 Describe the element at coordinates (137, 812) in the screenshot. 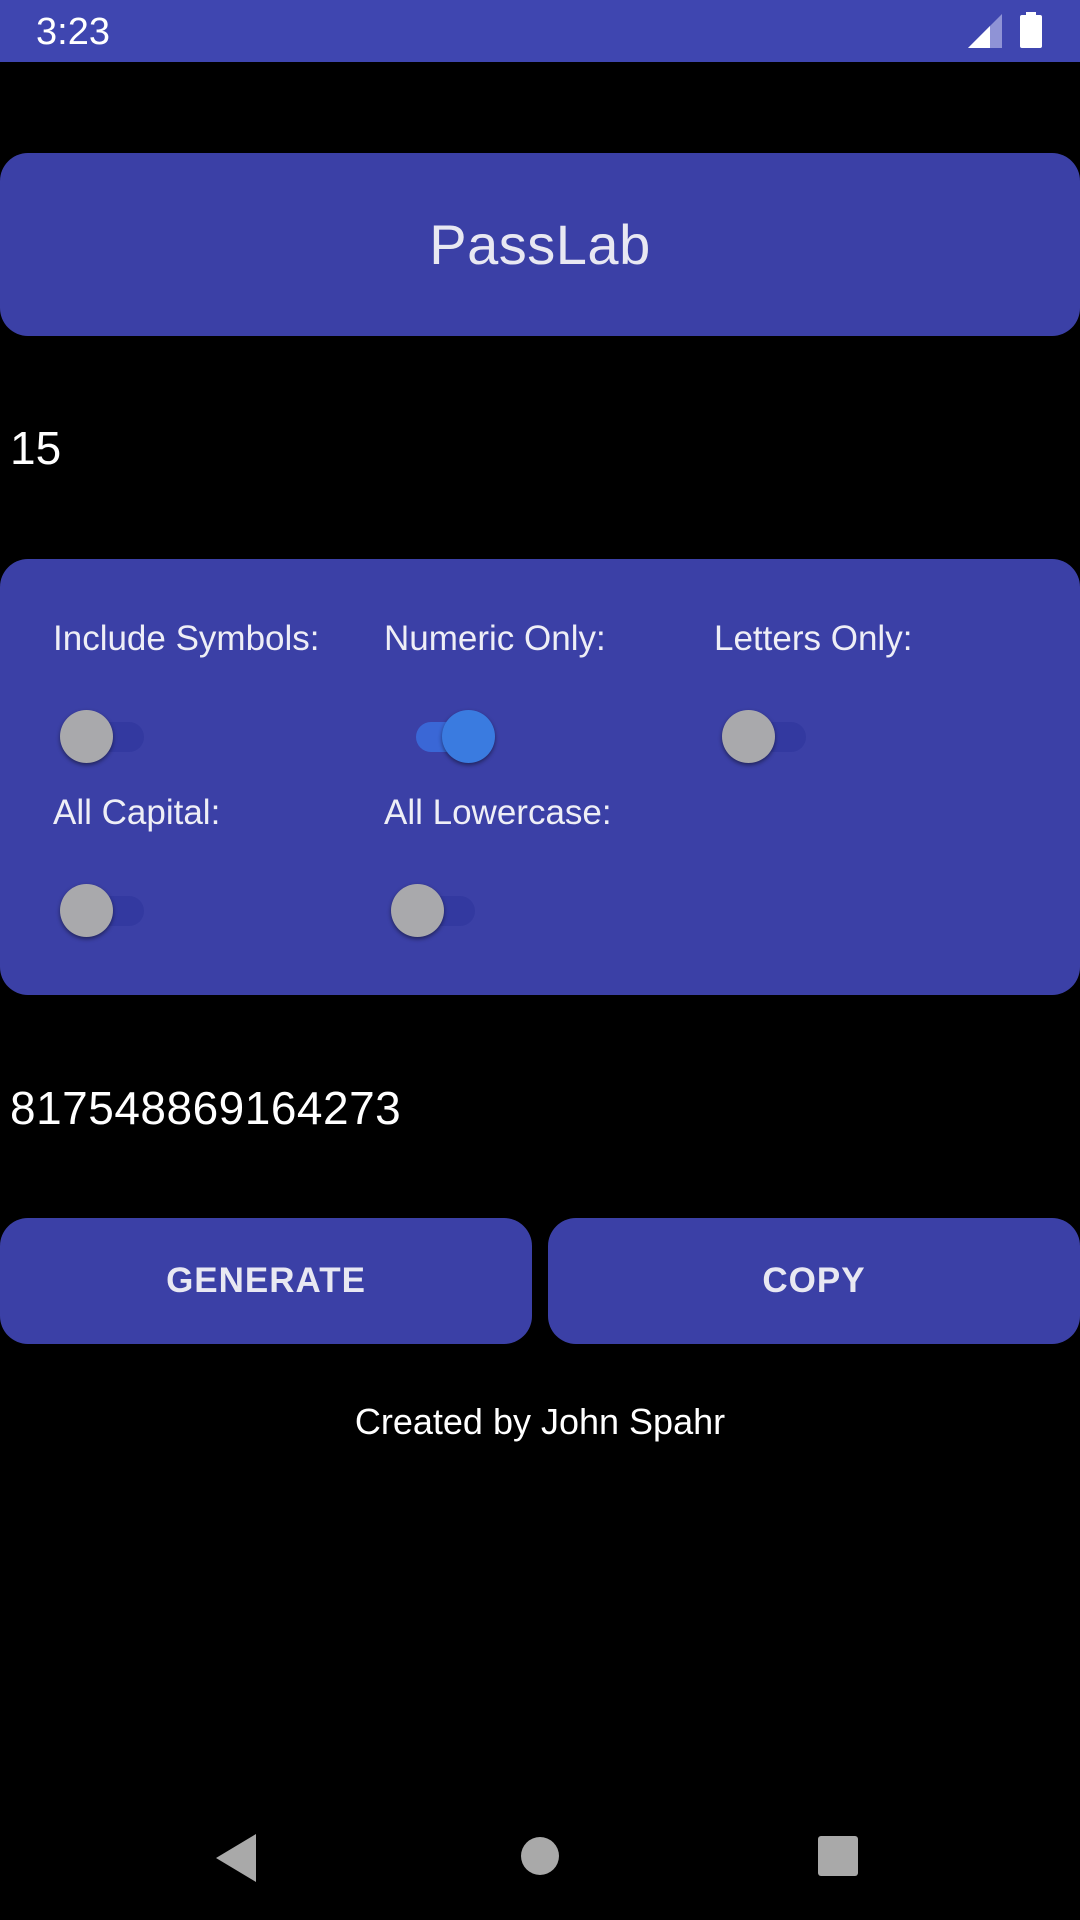

I see `all-capital-label: All Capital:` at that location.